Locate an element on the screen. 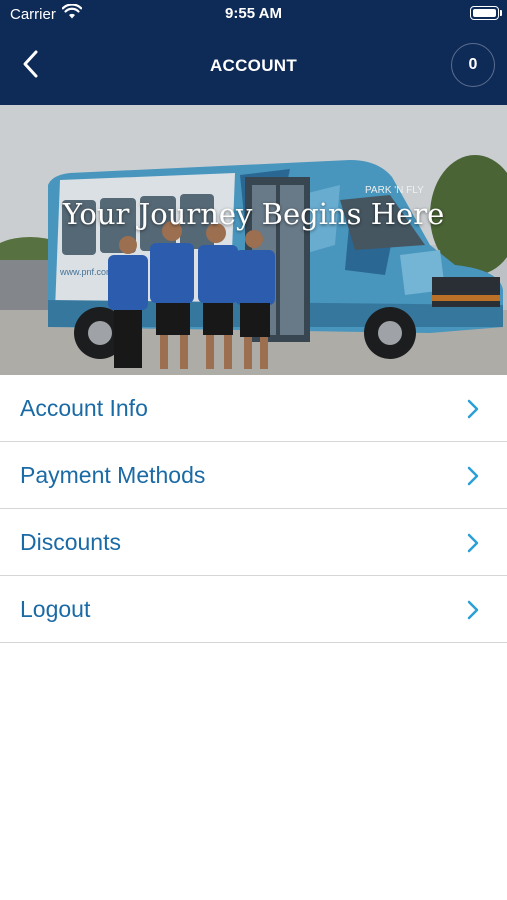 The width and height of the screenshot is (507, 900). menu-item-label: Logout is located at coordinates (55, 608).